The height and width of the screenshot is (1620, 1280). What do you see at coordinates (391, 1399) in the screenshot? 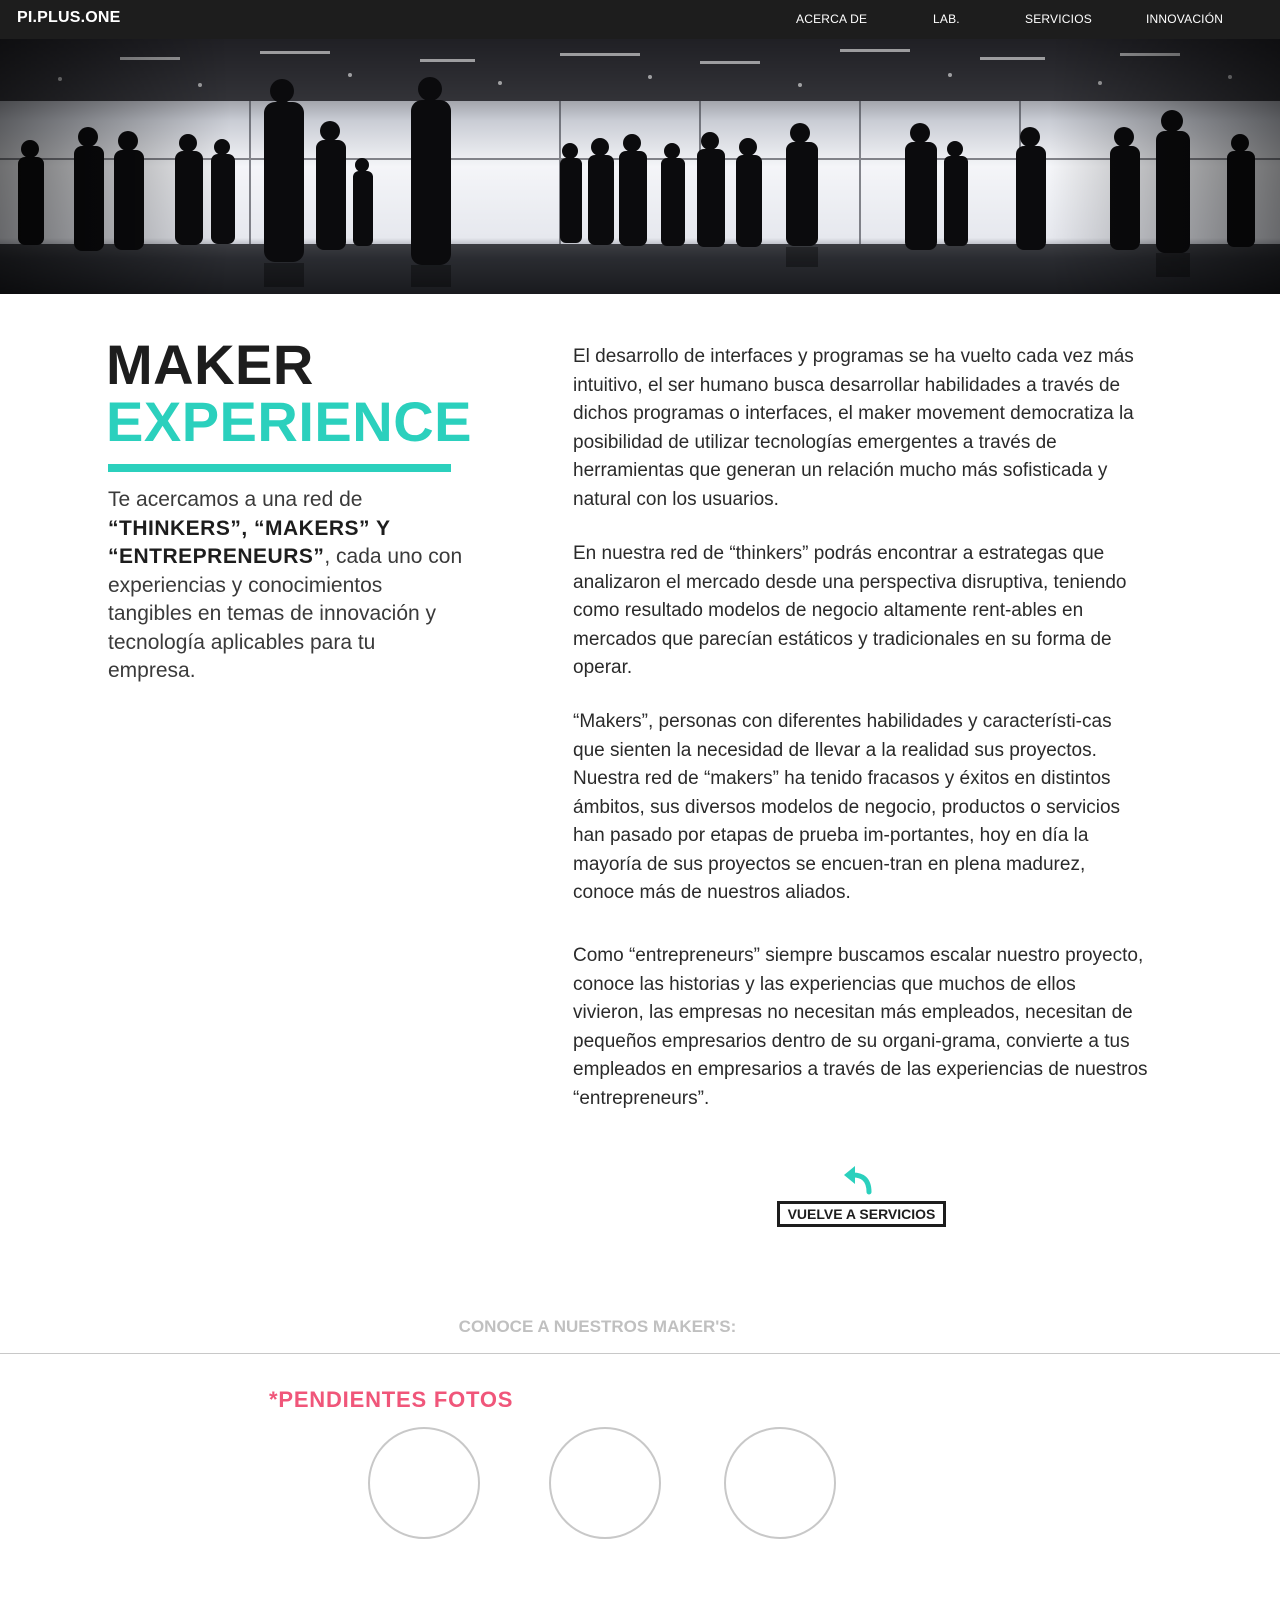
I see `pending-photos-note: *PENDIENTES FOTOS` at bounding box center [391, 1399].